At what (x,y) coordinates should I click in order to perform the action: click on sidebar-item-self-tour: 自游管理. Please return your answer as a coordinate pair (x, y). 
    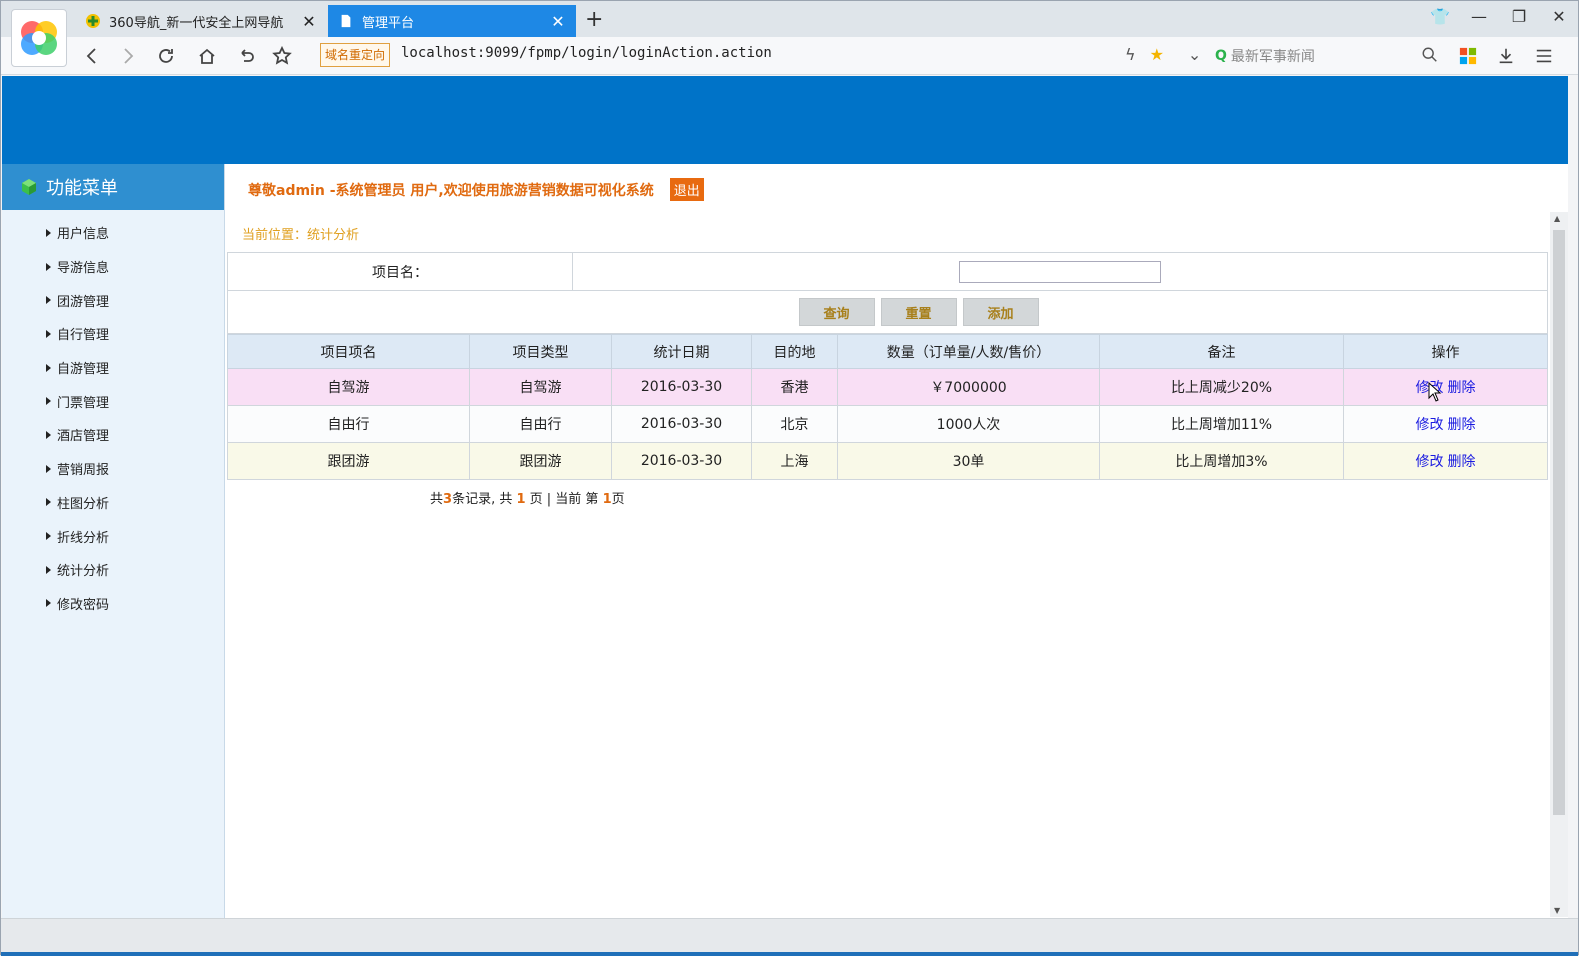
    Looking at the image, I should click on (113, 368).